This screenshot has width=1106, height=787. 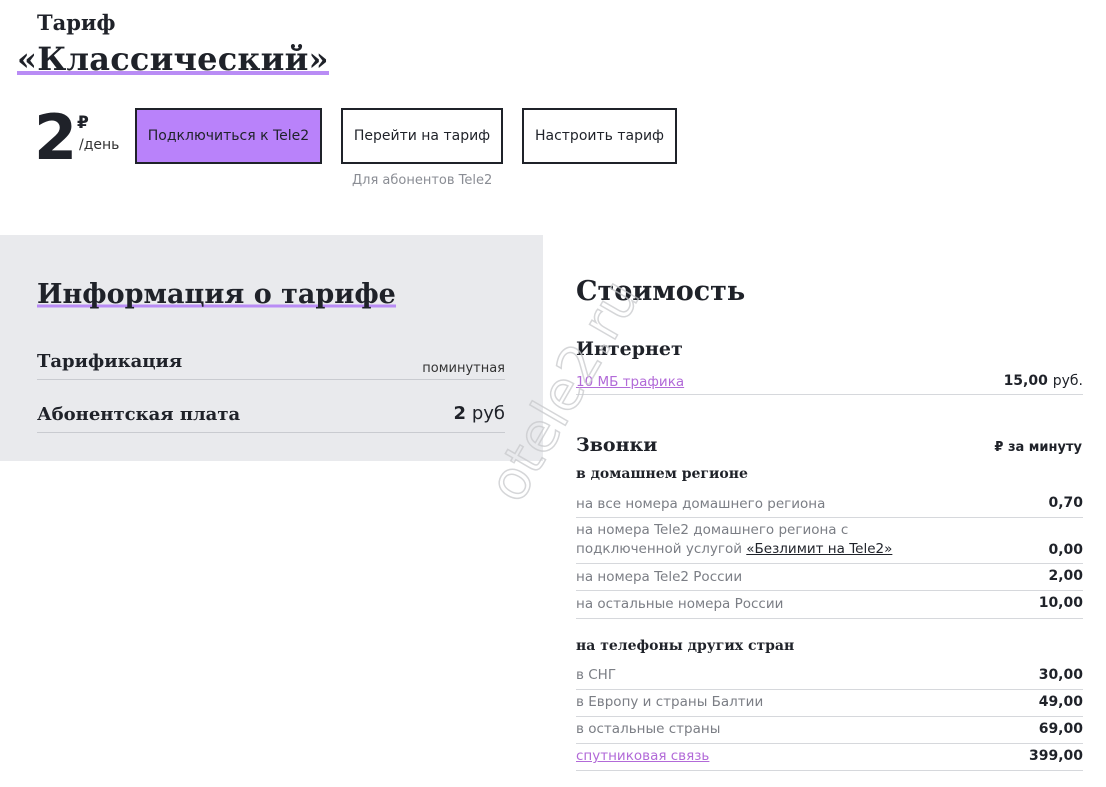 What do you see at coordinates (1038, 447) in the screenshot?
I see `per-minute-header: ₽ за минуту` at bounding box center [1038, 447].